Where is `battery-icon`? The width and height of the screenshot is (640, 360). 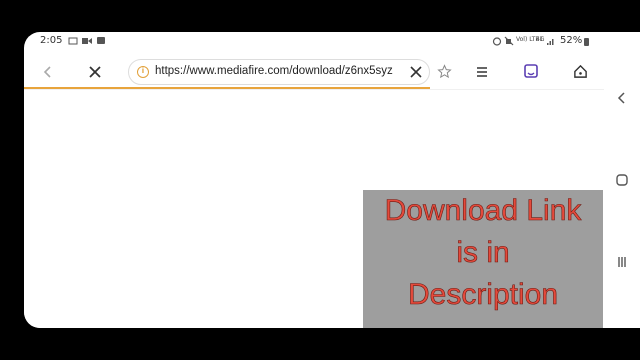
battery-icon is located at coordinates (586, 42).